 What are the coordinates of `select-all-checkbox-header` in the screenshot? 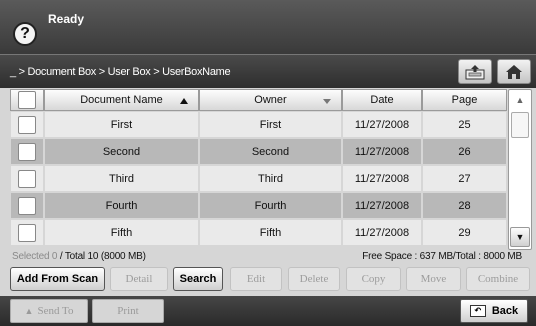 It's located at (27, 100).